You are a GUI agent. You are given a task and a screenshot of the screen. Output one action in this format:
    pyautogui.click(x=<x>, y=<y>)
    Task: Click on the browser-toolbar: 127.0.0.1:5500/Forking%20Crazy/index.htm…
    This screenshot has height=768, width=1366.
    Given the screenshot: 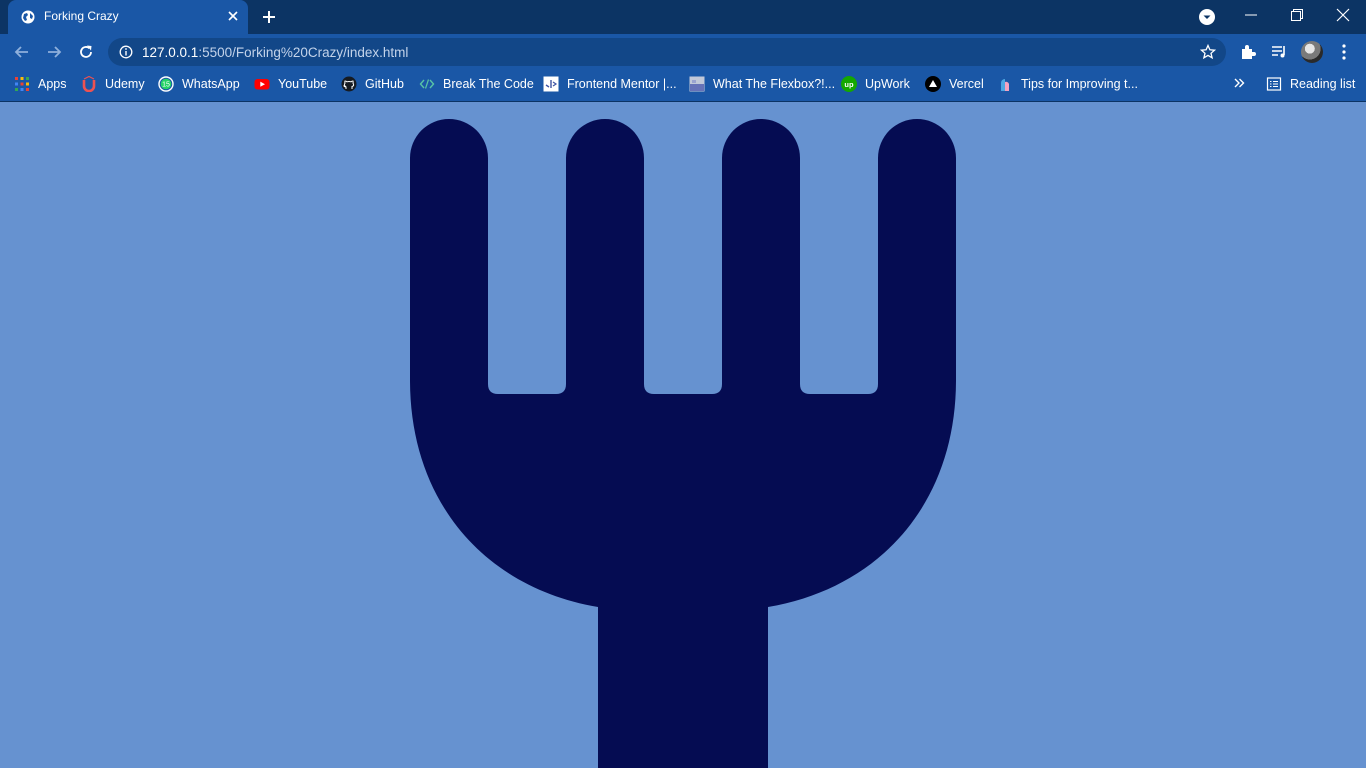 What is the action you would take?
    pyautogui.click(x=683, y=52)
    